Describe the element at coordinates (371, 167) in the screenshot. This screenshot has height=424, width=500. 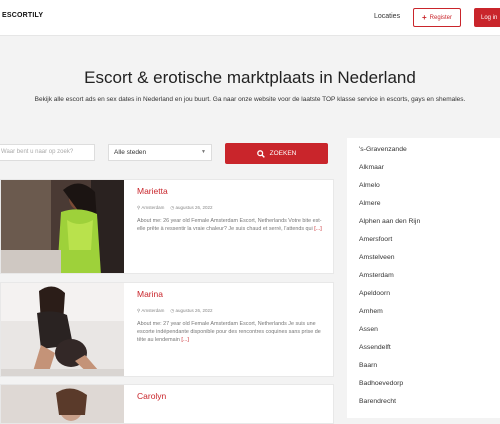
I see `sidebar-city-link: Alkmaar` at that location.